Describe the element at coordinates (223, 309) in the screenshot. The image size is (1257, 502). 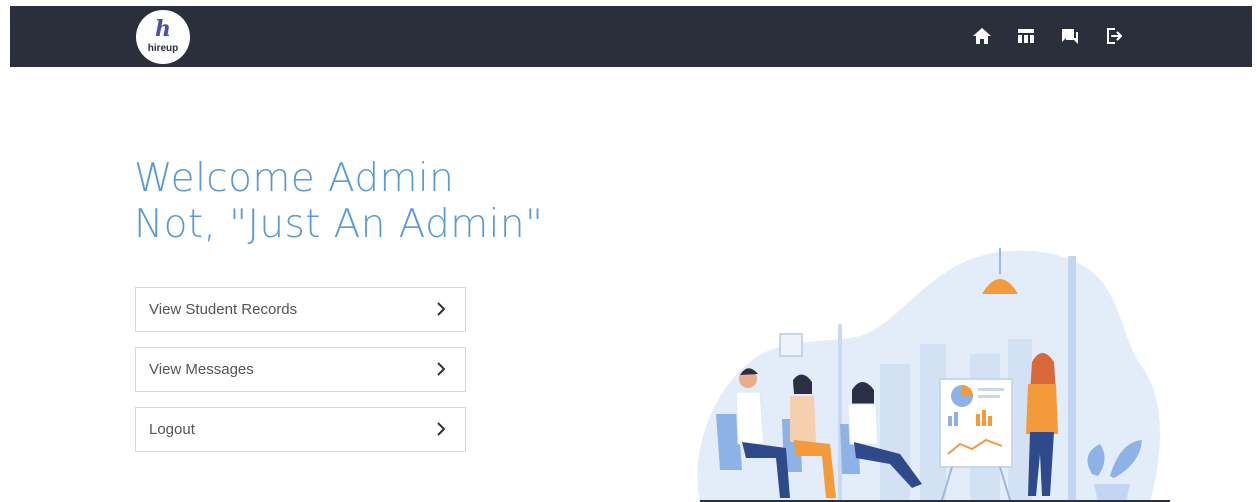
I see `menu-item-label: View Student Records` at that location.